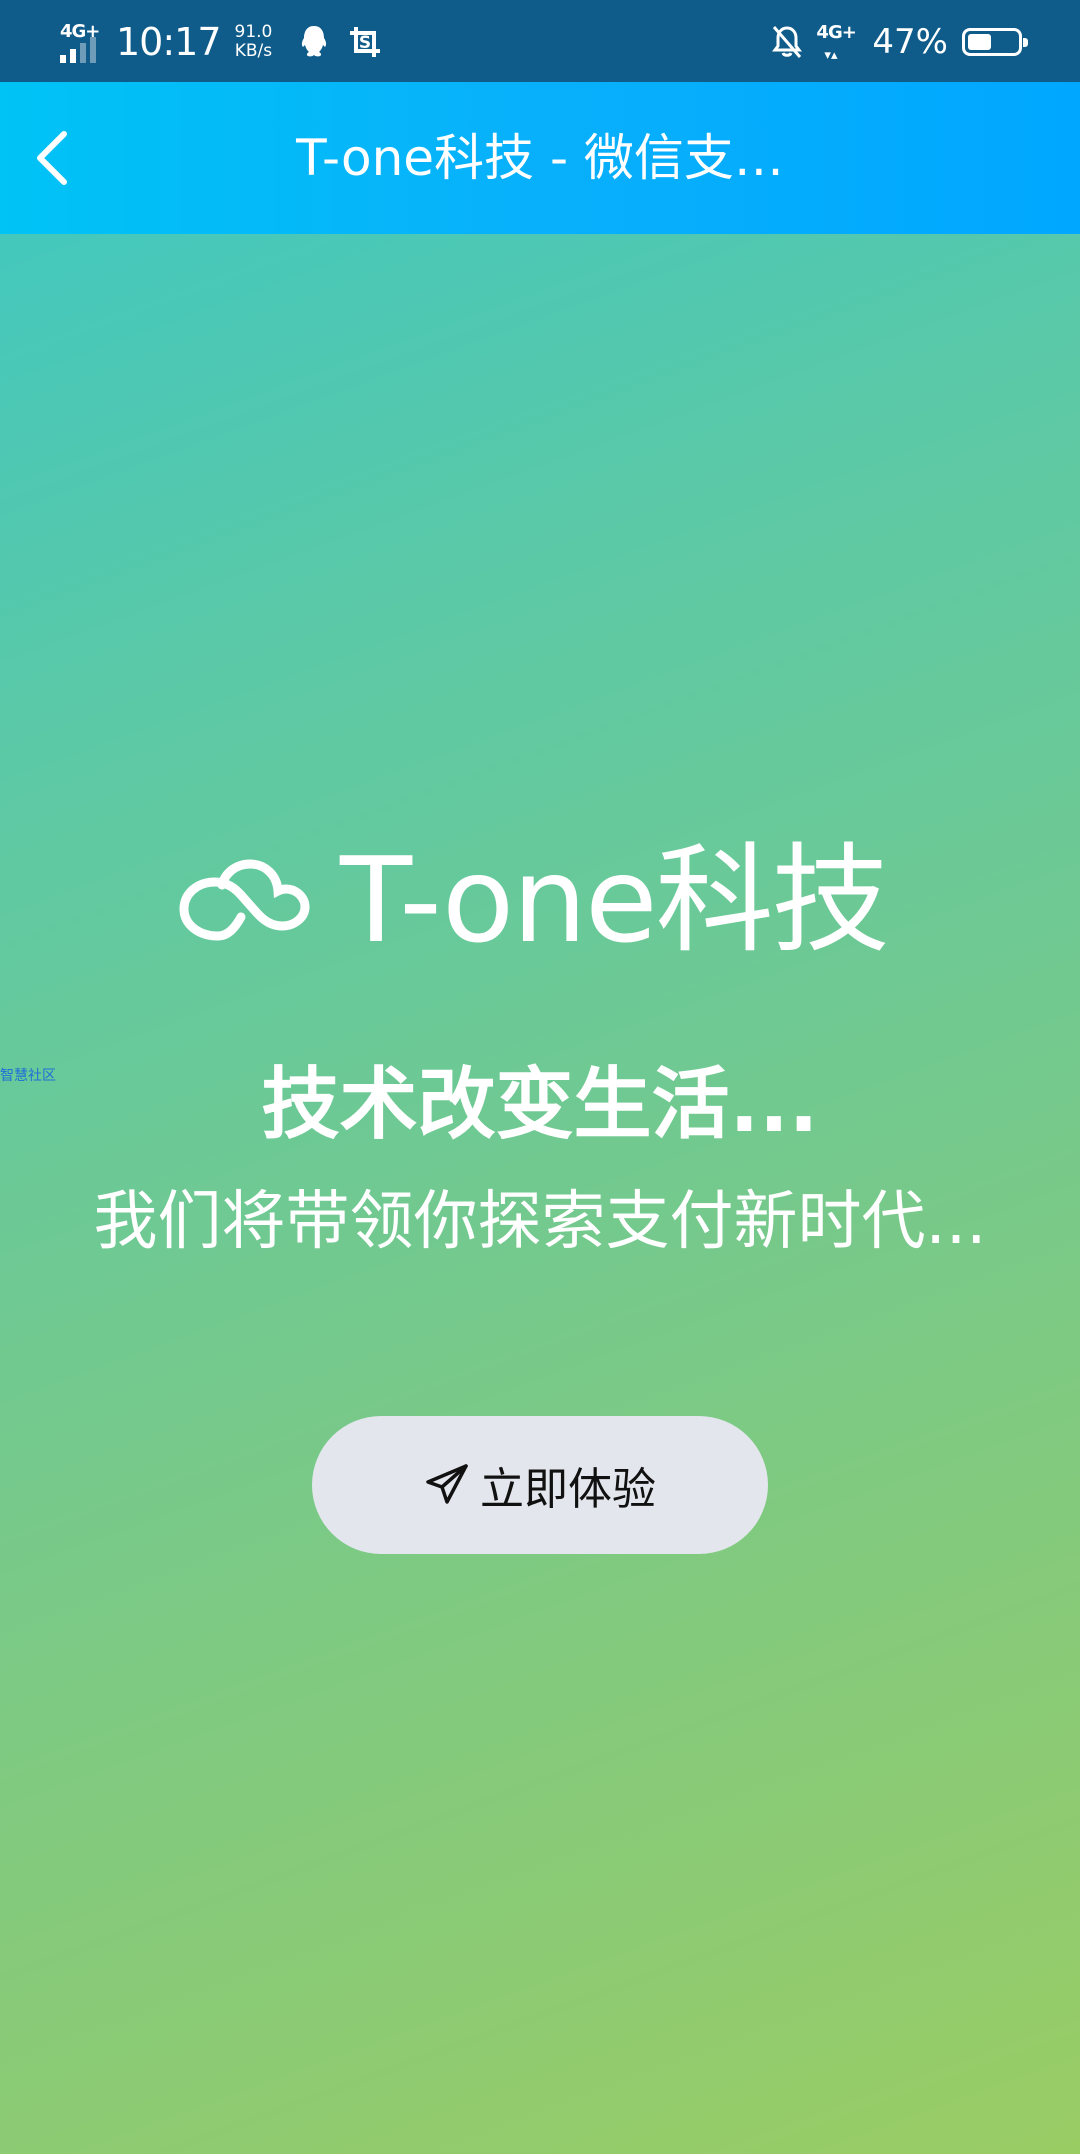  What do you see at coordinates (831, 55) in the screenshot?
I see `data-arrows-icon: ▾▴` at bounding box center [831, 55].